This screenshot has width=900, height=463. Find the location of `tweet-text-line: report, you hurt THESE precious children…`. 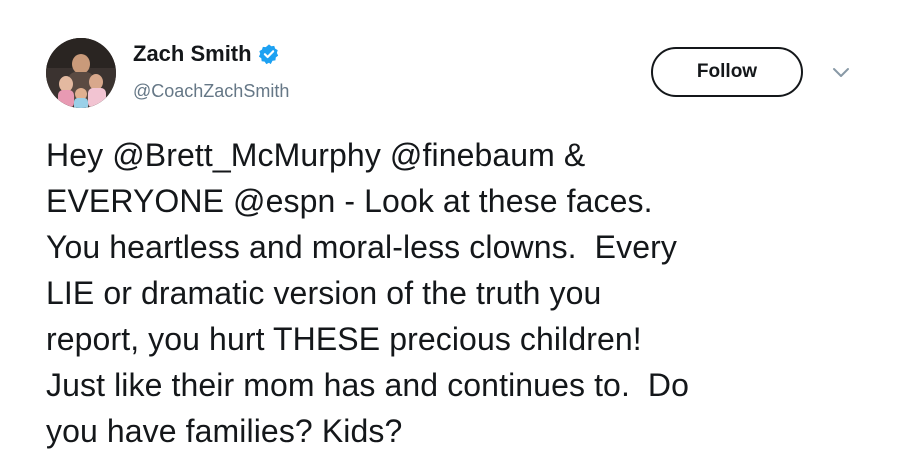

tweet-text-line: report, you hurt THESE precious children… is located at coordinates (344, 339).